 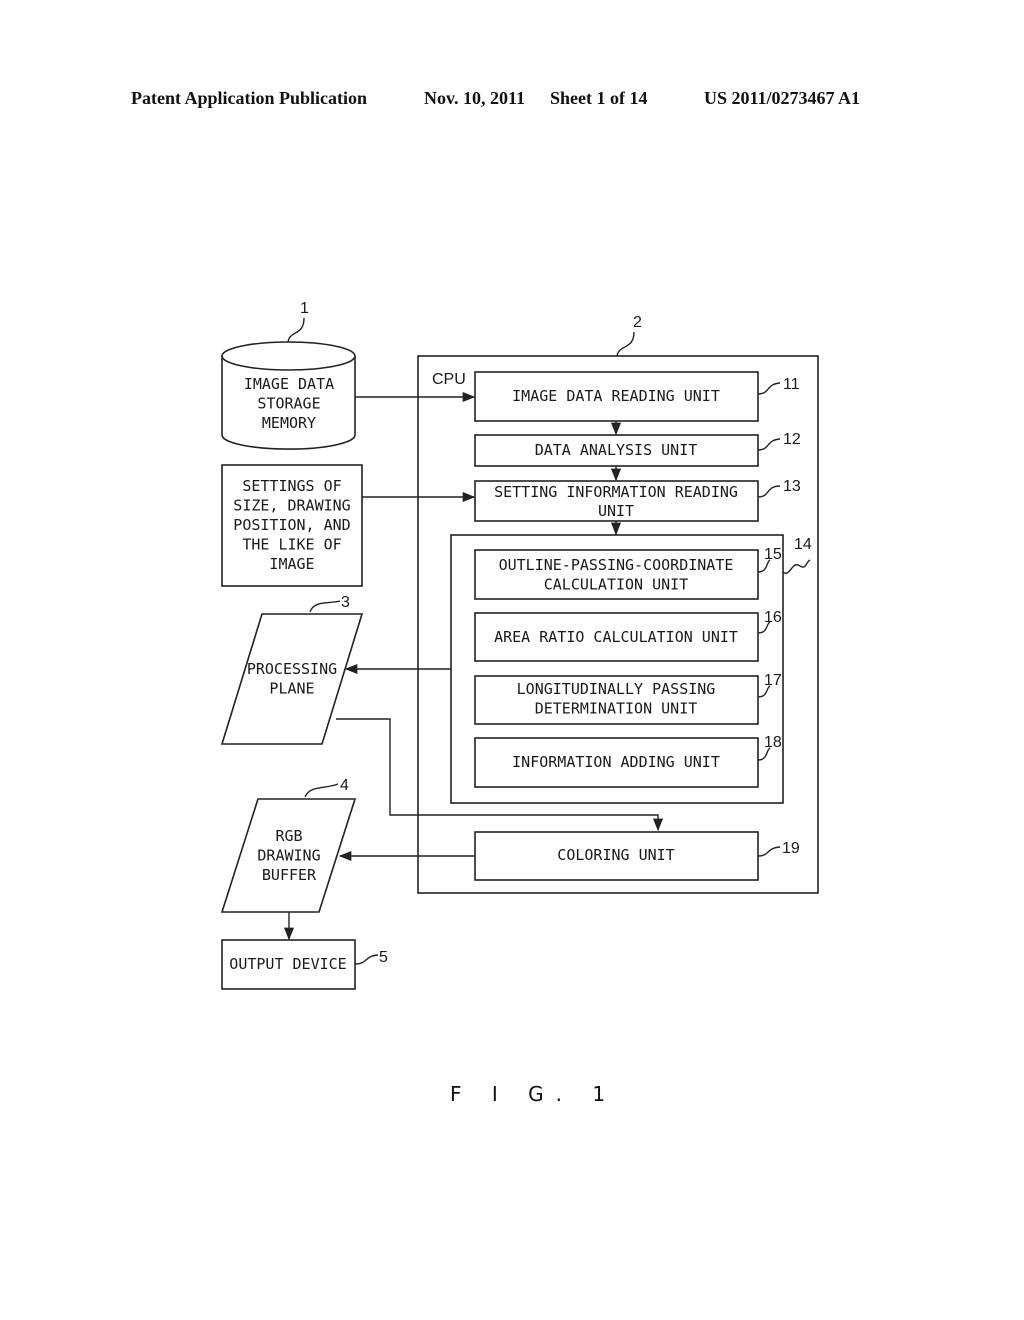 What do you see at coordinates (616, 511) in the screenshot?
I see `setting-reading-unit-label-line: UNIT` at bounding box center [616, 511].